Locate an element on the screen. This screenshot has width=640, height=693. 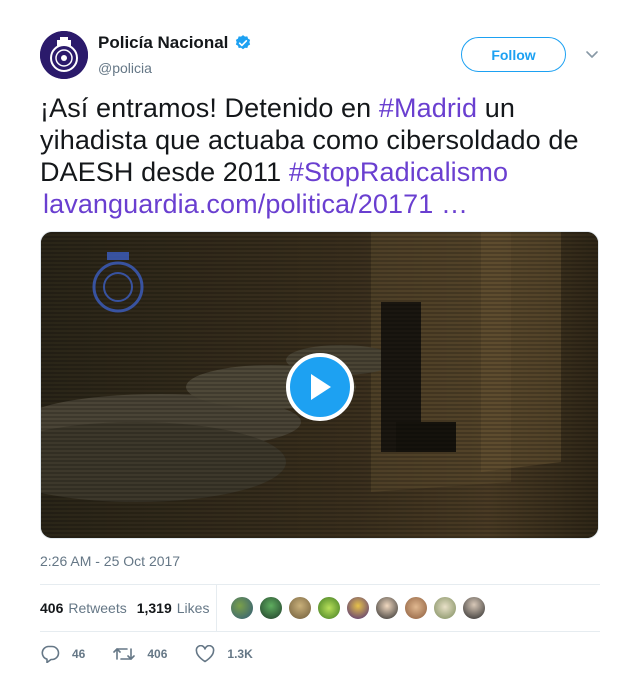
follow-button: Follow is located at coordinates (513, 54).